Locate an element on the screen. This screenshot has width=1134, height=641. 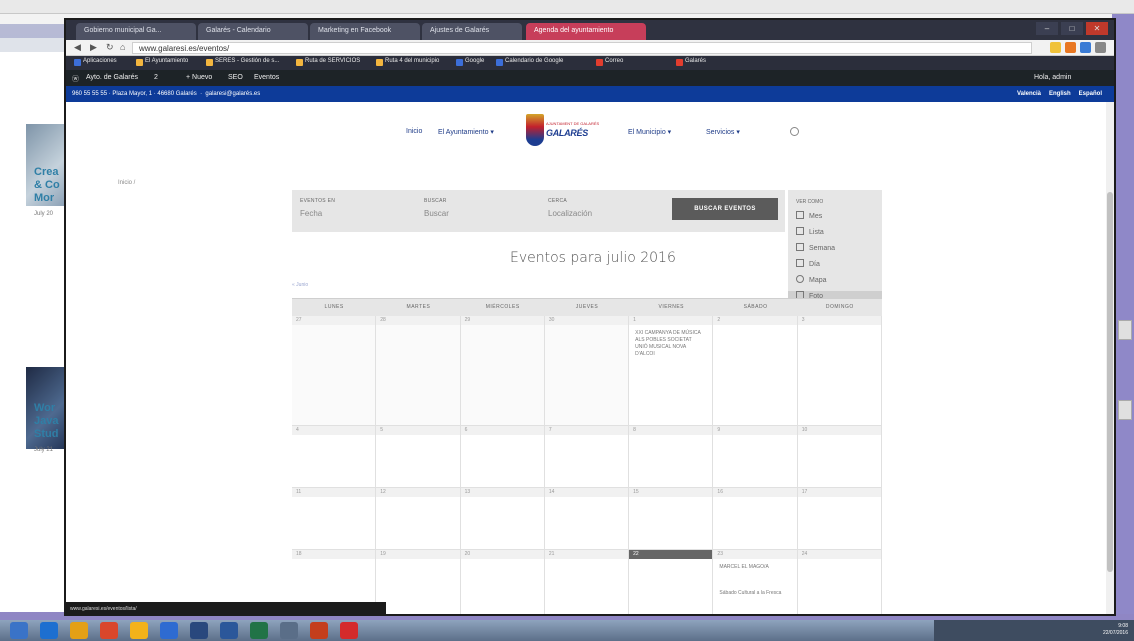
search-filter: BUSCAR Buscar is located at coordinates (436, 208).